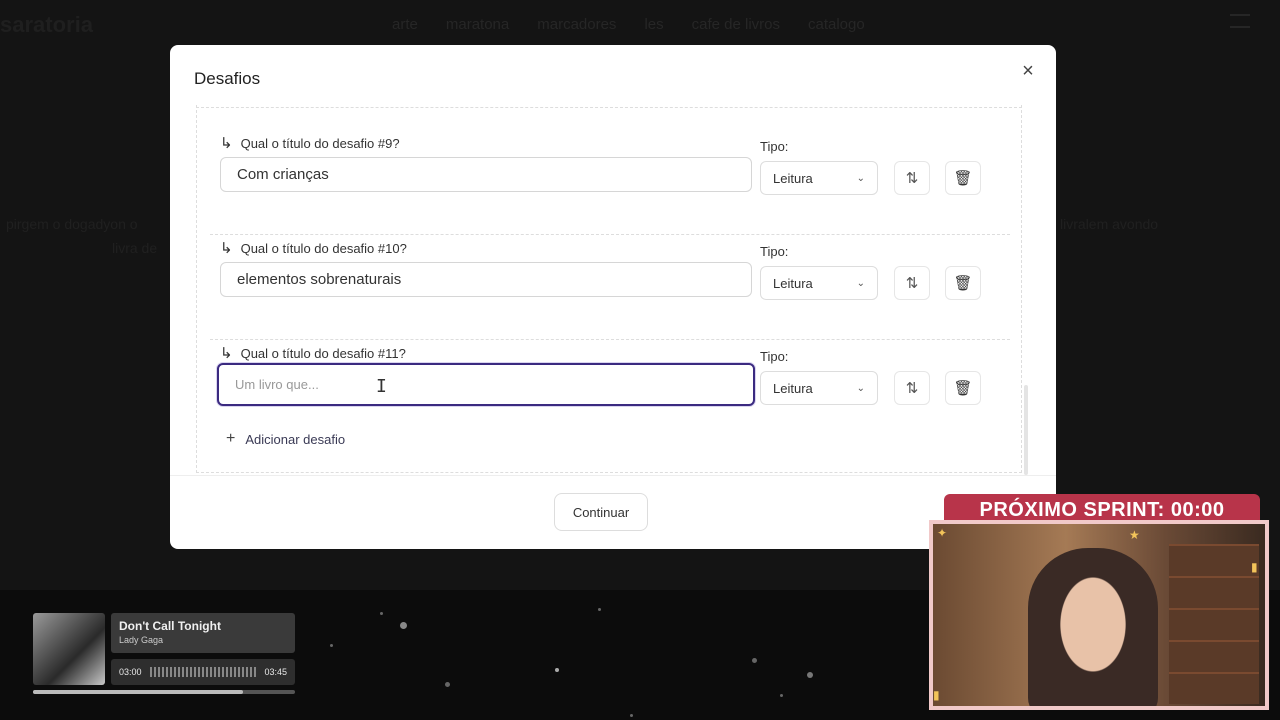 The height and width of the screenshot is (720, 1280). What do you see at coordinates (1109, 224) in the screenshot?
I see `background-text-right: livralem avondo` at bounding box center [1109, 224].